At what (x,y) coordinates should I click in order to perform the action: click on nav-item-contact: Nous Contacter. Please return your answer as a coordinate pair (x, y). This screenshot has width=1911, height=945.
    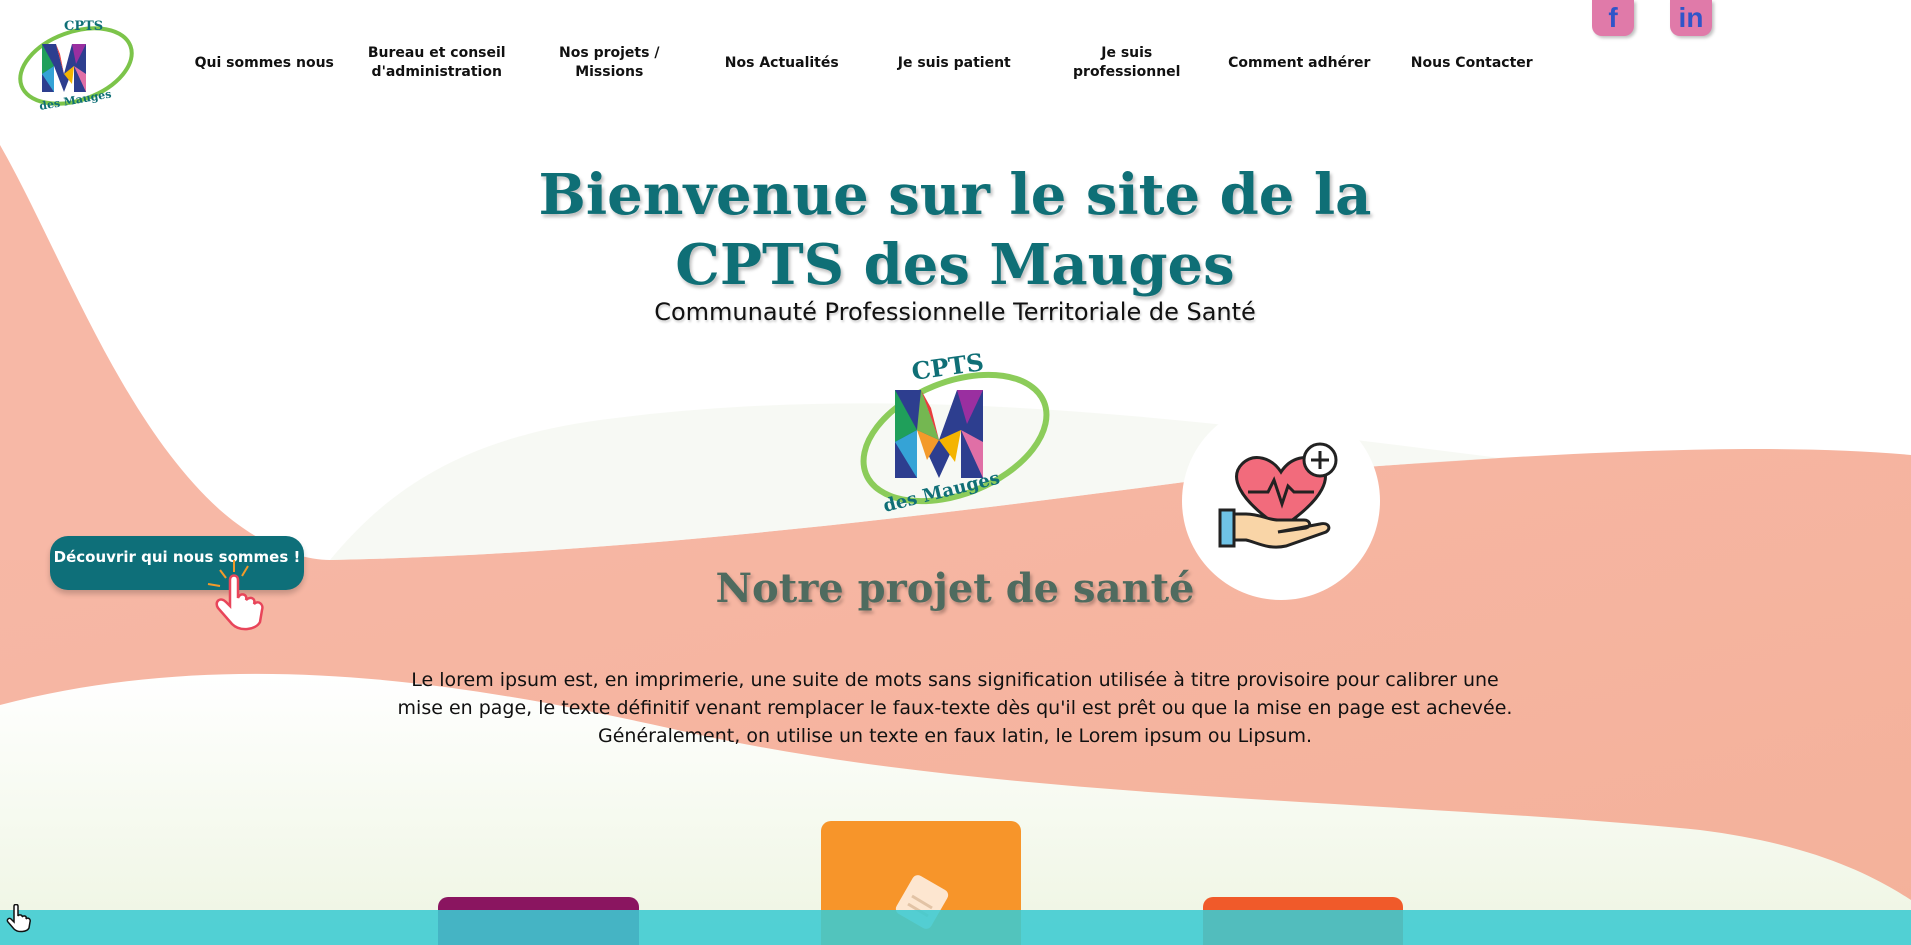
    Looking at the image, I should click on (1472, 63).